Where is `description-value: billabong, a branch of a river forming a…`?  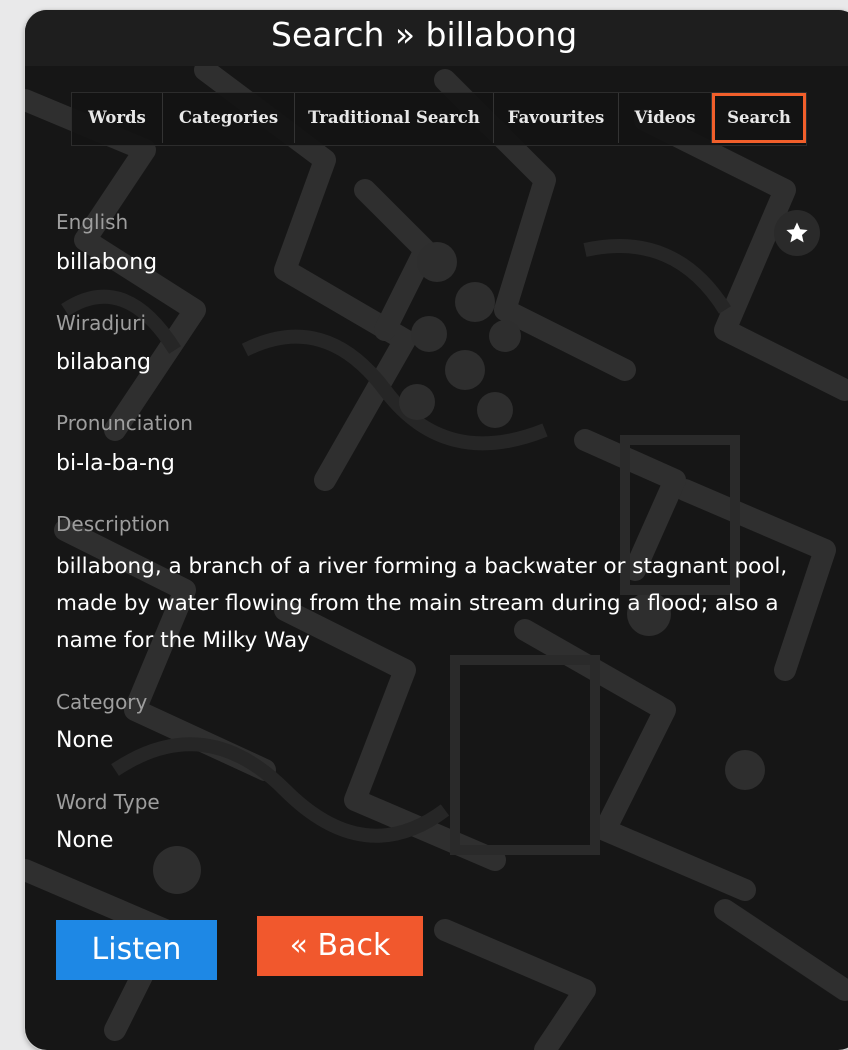
description-value: billabong, a branch of a river forming a… is located at coordinates (422, 603).